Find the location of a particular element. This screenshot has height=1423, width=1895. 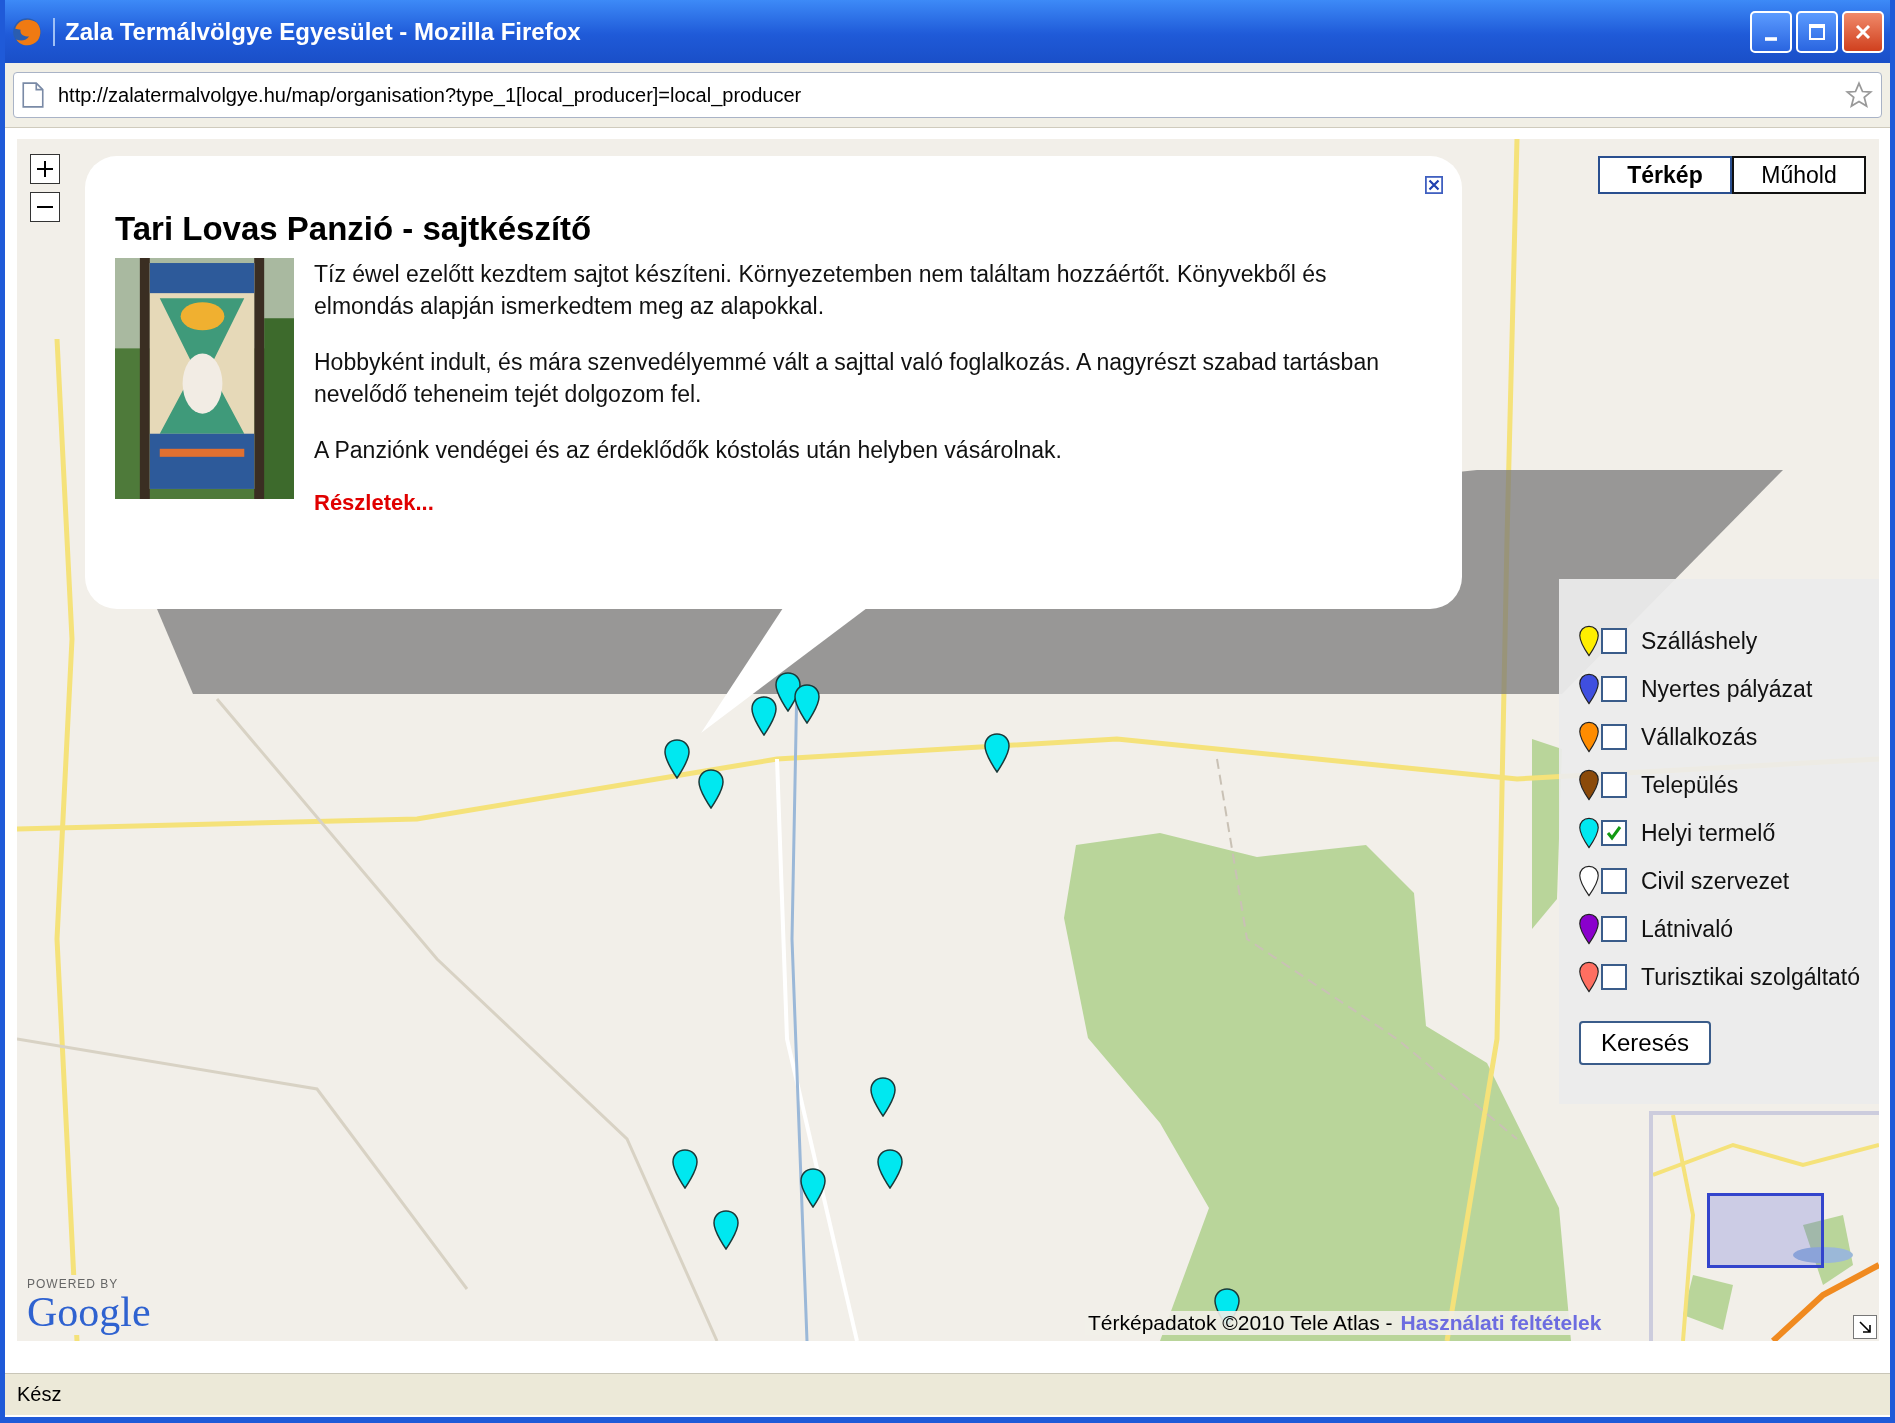

close-button is located at coordinates (1863, 31).